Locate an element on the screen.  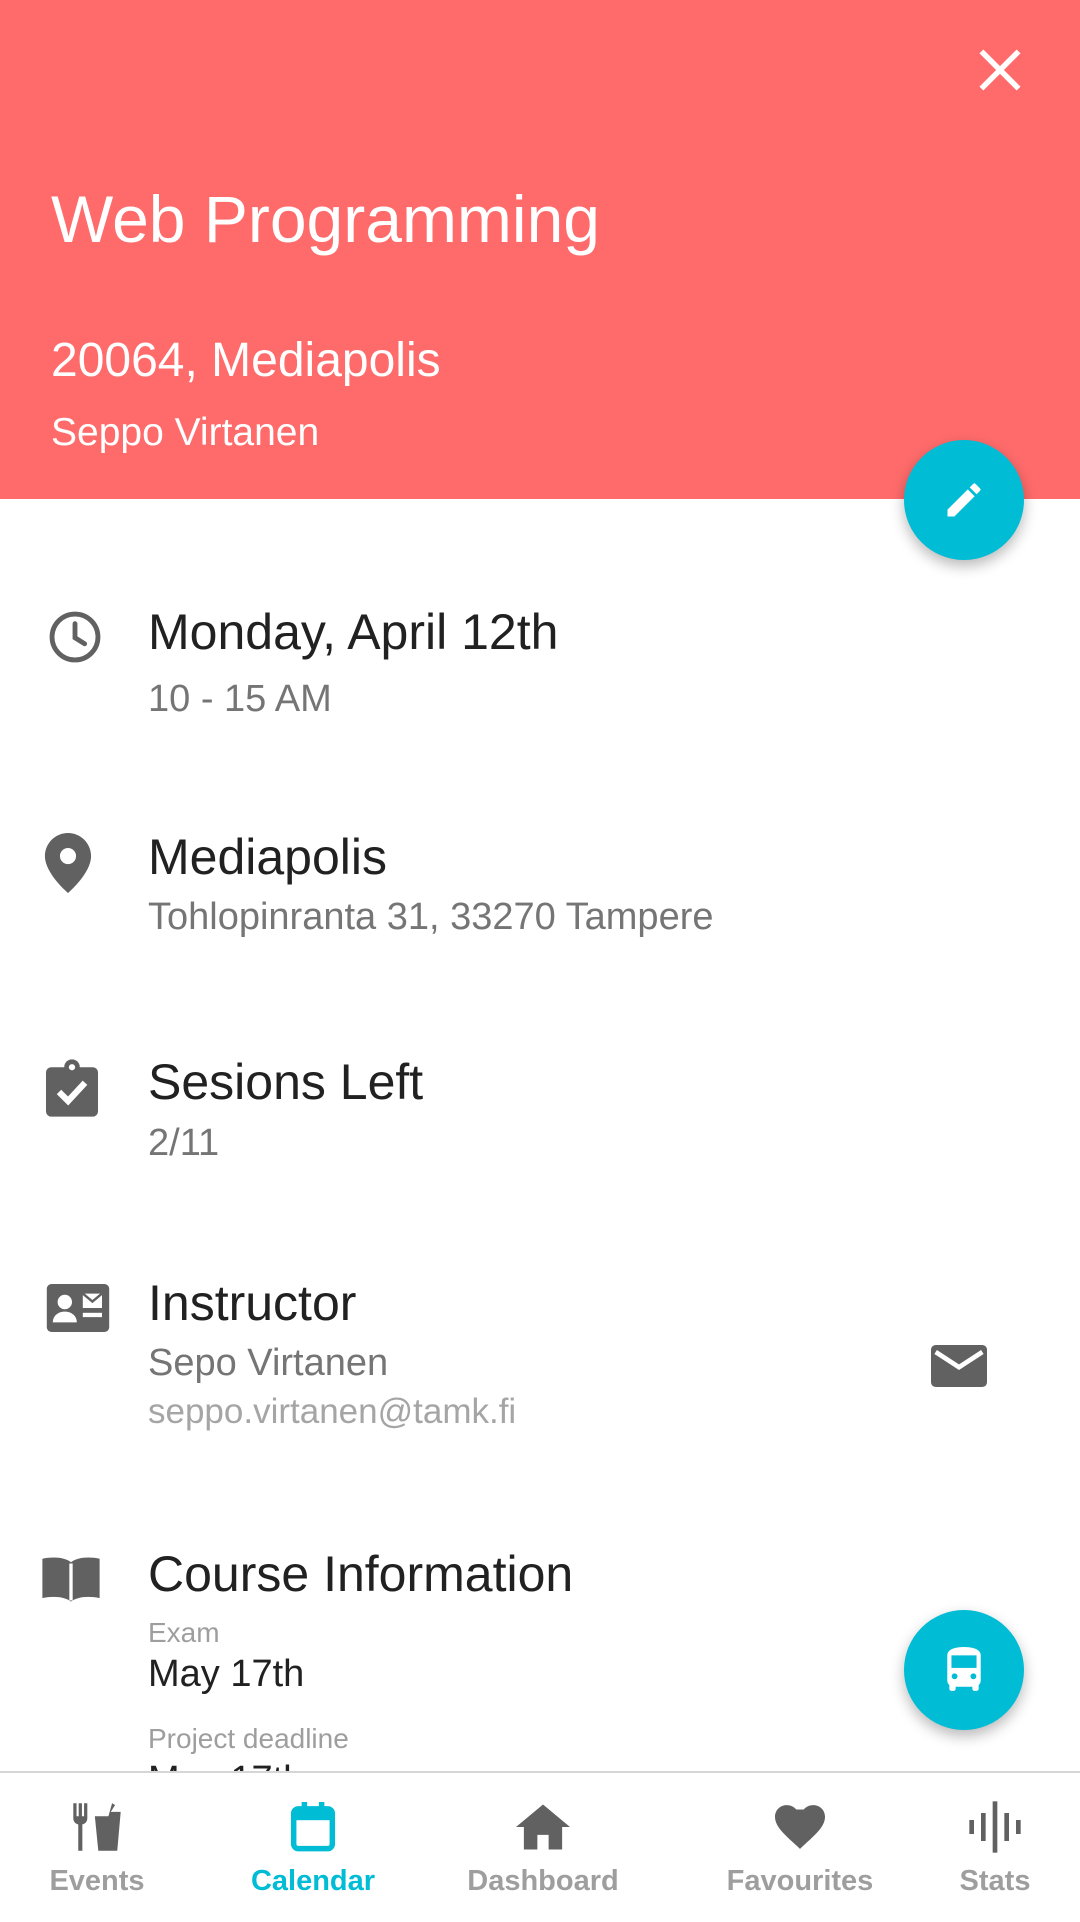
book-icon is located at coordinates (71, 1579).